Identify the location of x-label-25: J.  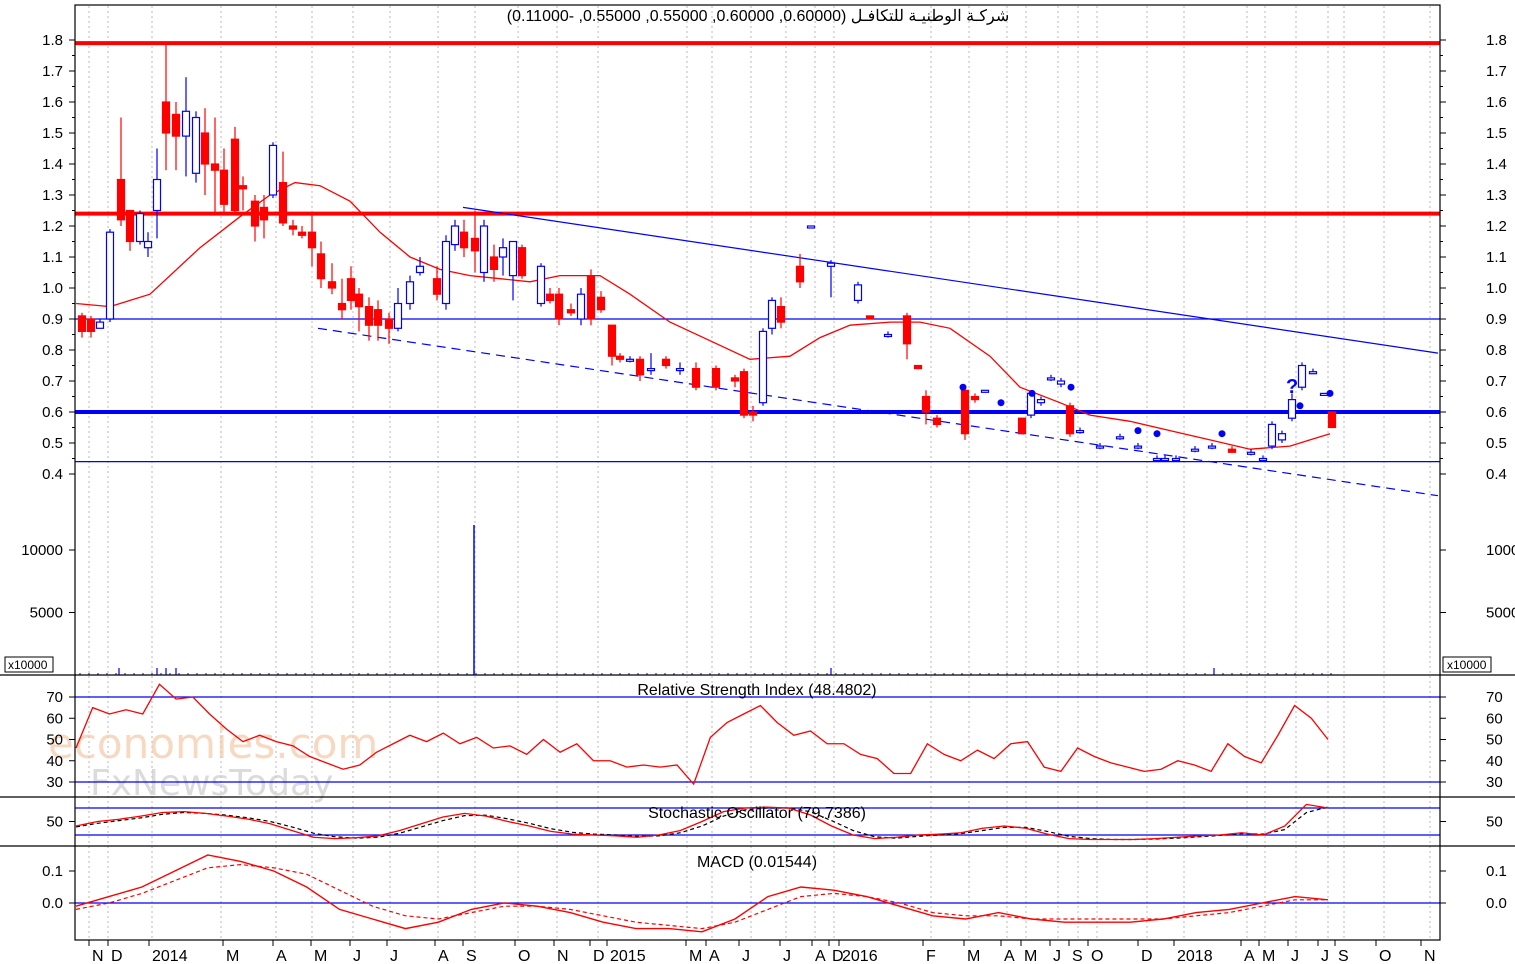
(1057, 956).